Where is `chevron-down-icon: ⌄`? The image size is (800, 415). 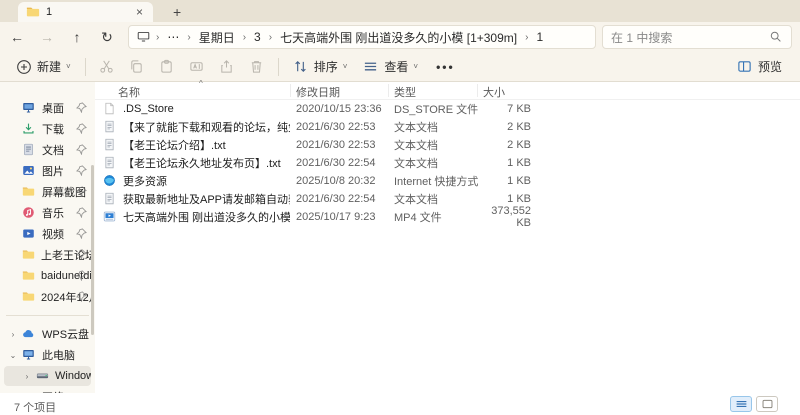 chevron-down-icon: ⌄ is located at coordinates (13, 355).